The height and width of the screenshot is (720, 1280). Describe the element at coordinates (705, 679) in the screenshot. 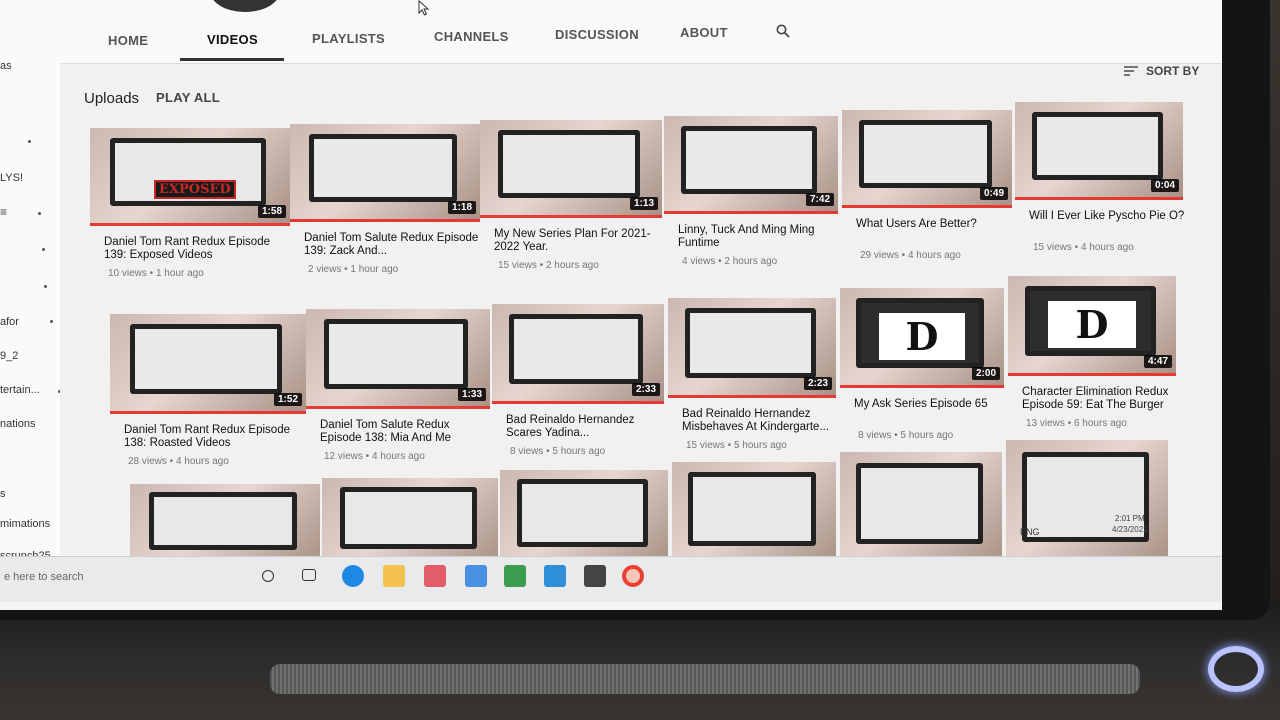

I see `laptop-speaker-grille` at that location.